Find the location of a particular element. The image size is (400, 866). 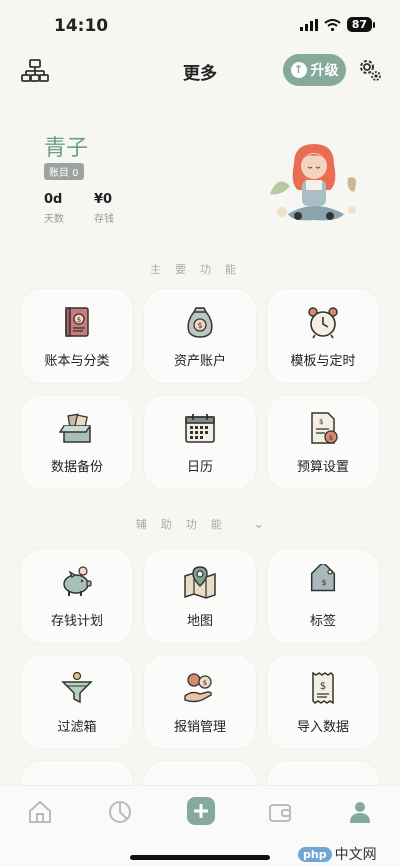

card-label: 资产账户 is located at coordinates (199, 361).